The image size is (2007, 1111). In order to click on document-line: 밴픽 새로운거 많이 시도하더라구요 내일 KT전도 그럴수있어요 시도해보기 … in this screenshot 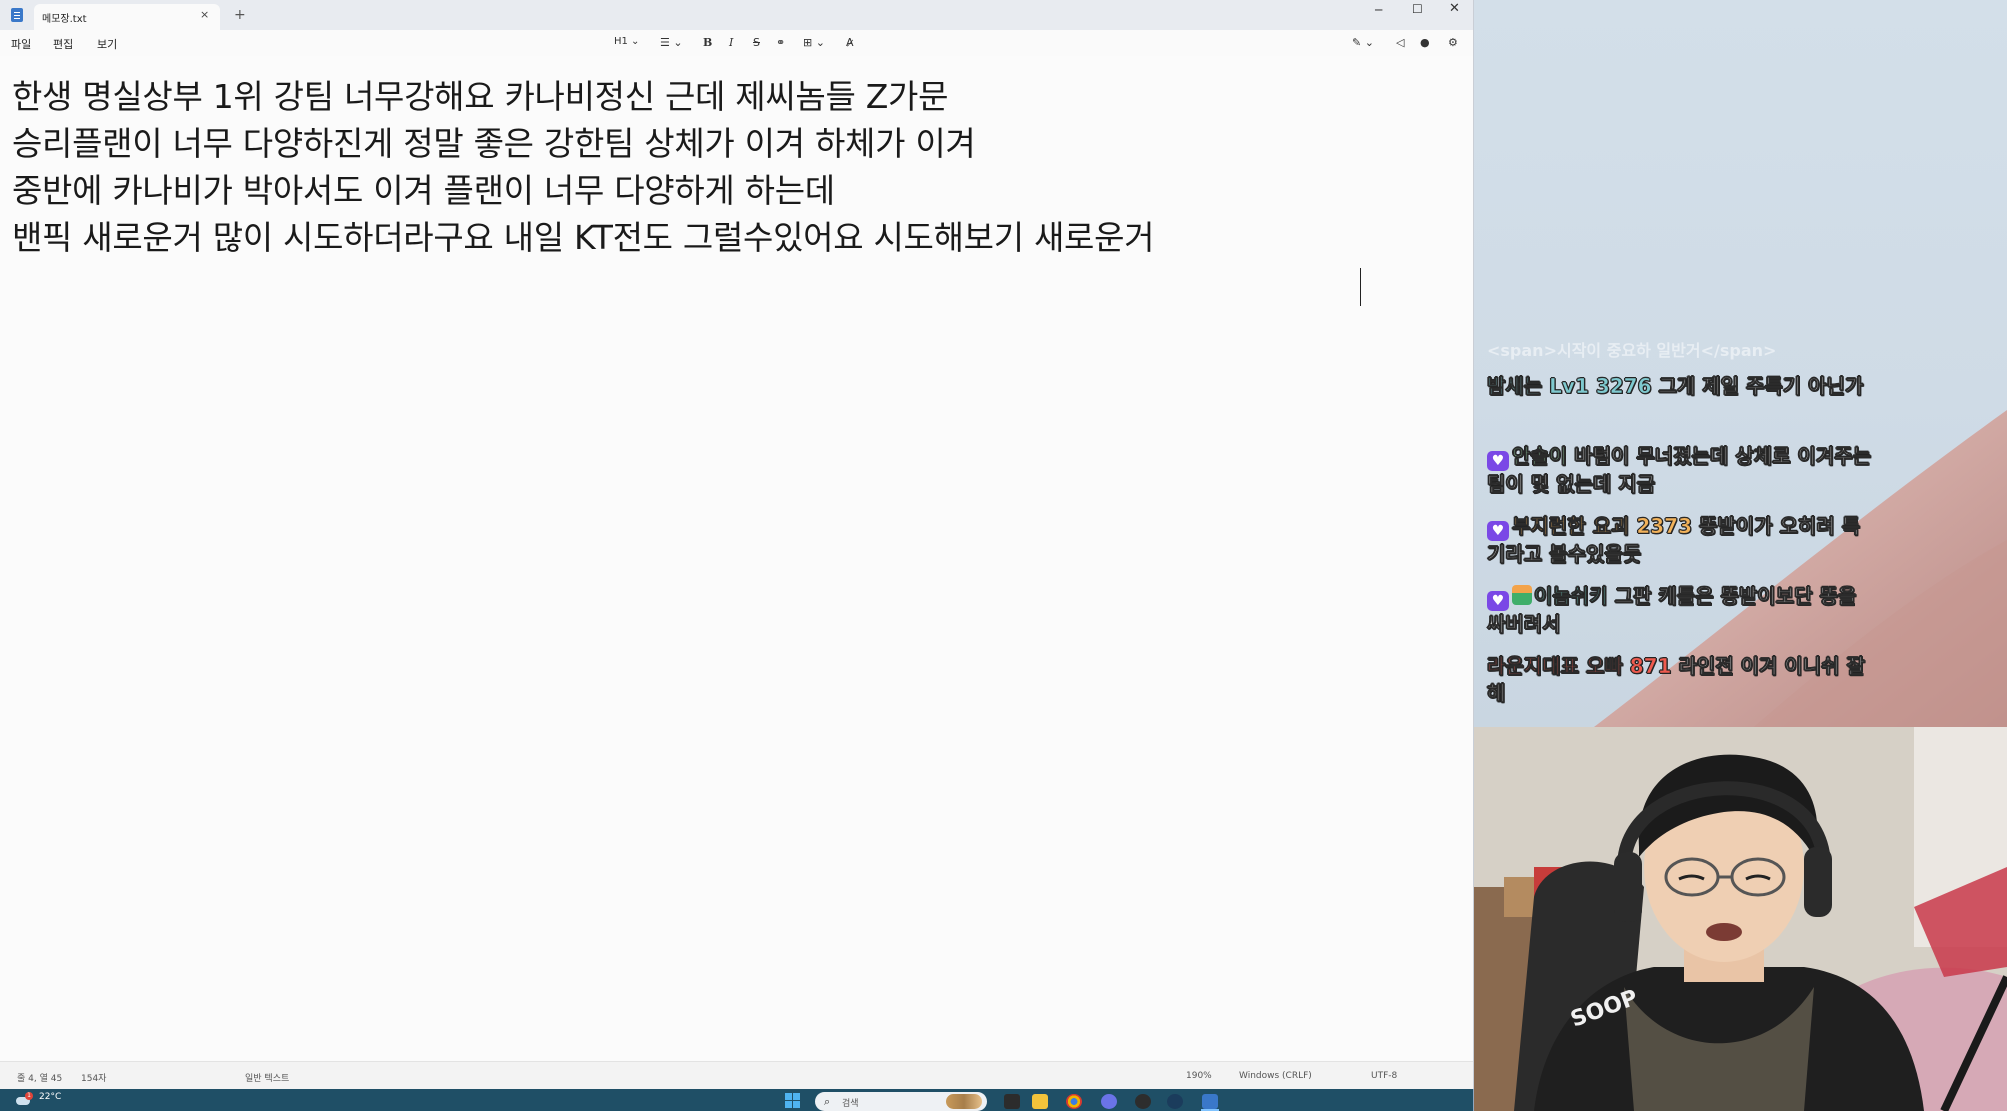, I will do `click(583, 237)`.